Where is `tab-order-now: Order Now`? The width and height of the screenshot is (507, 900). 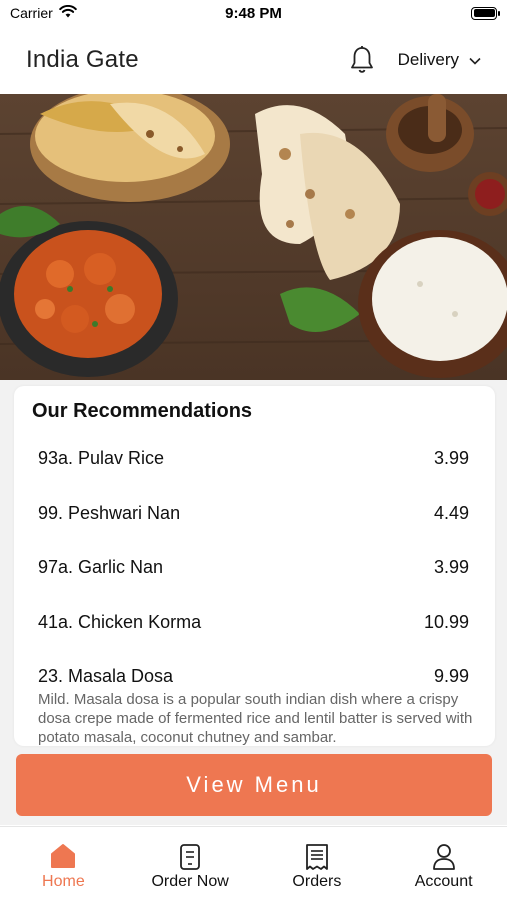
tab-order-now: Order Now is located at coordinates (190, 863).